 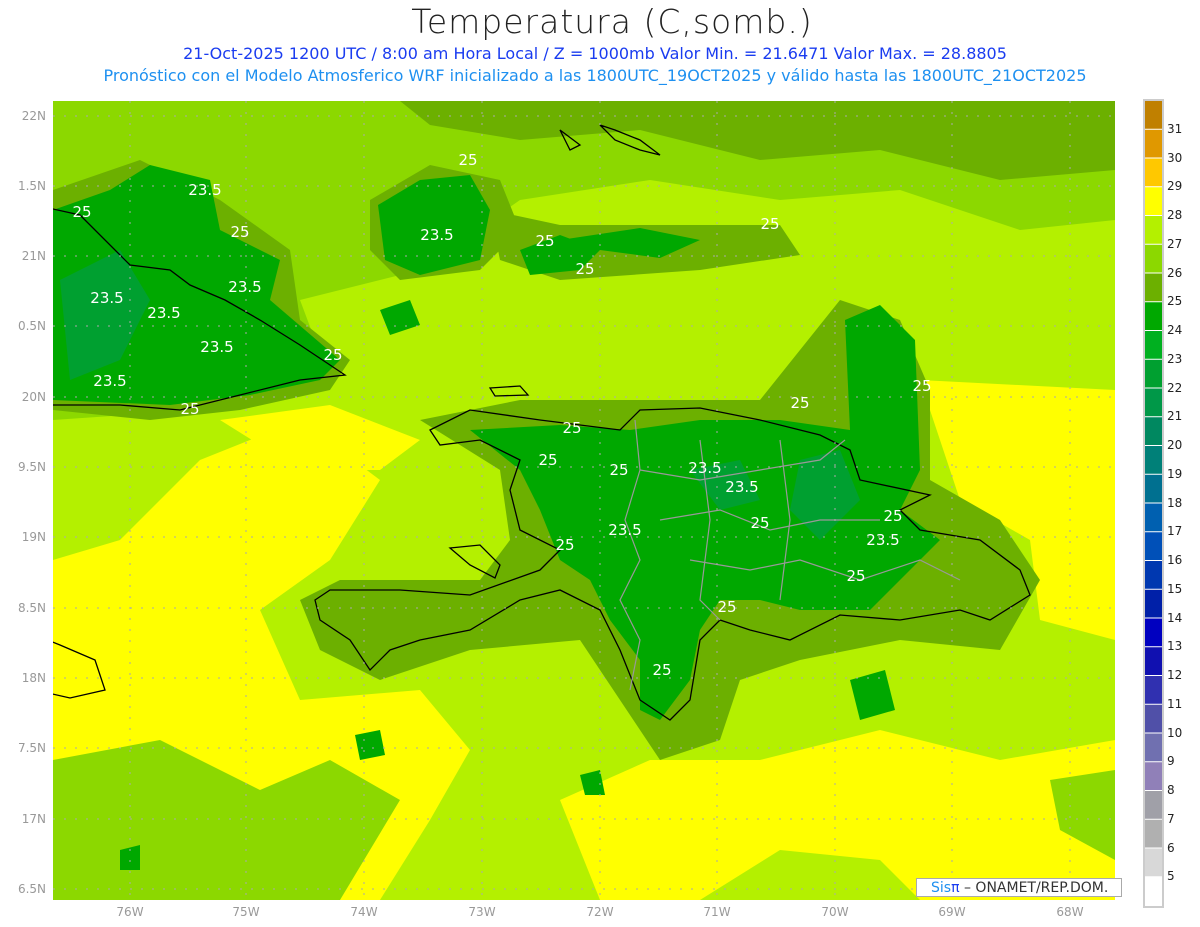 I want to click on colorbar-label: 9, so click(x=1171, y=761).